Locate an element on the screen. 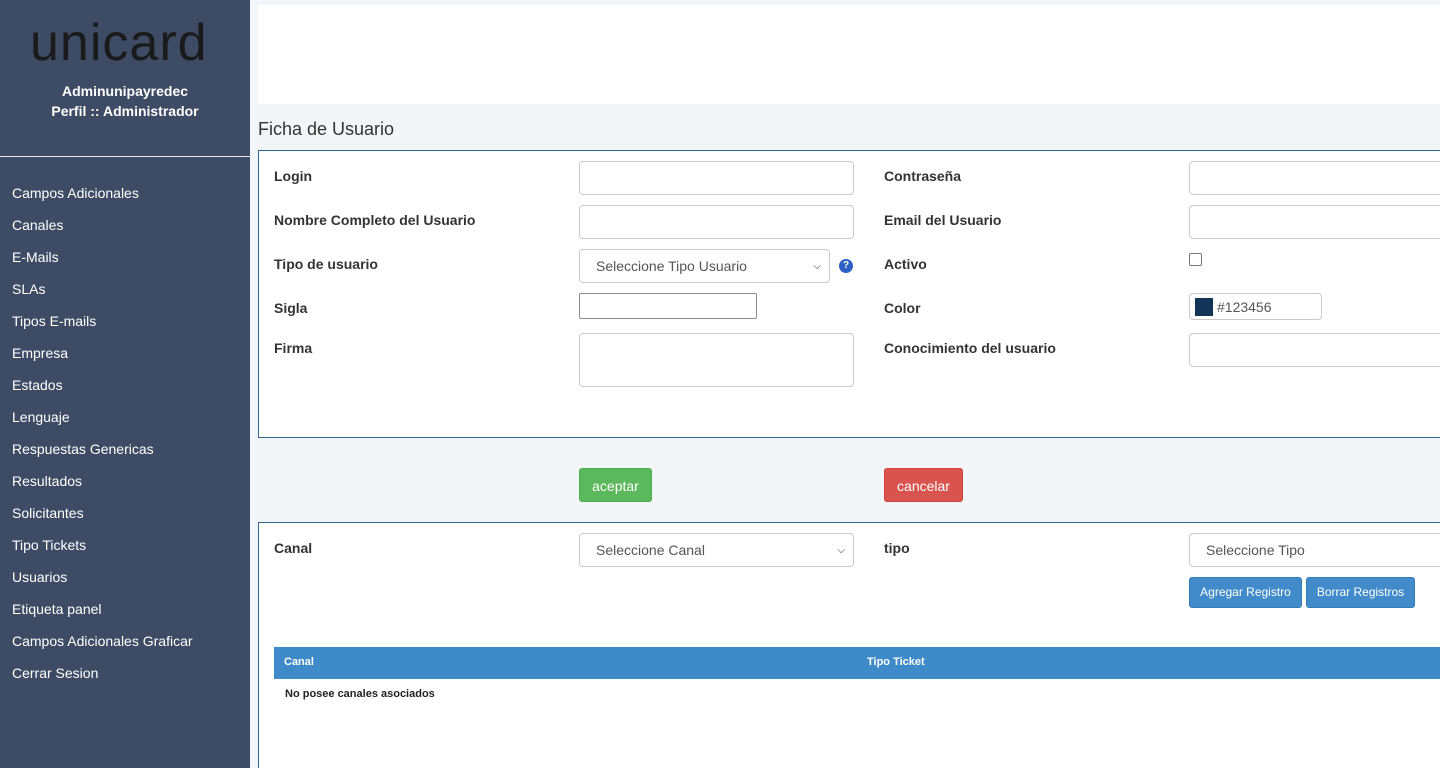 This screenshot has height=768, width=1440. question-circle-icon: ? is located at coordinates (846, 266).